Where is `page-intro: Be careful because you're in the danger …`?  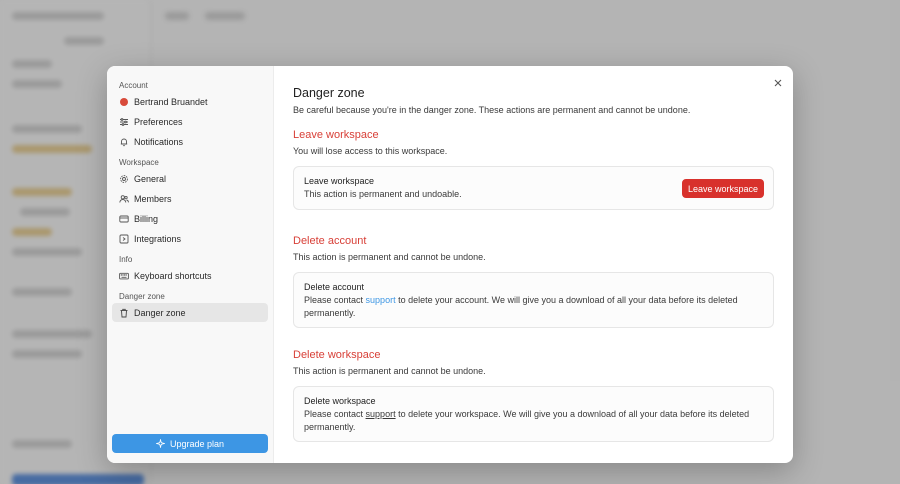
page-intro: Be careful because you're in the danger … is located at coordinates (492, 110).